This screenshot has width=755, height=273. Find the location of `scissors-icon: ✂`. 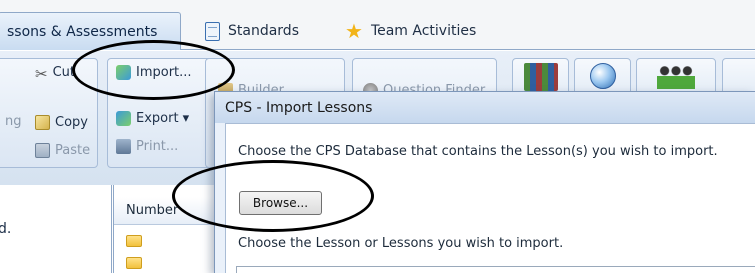

scissors-icon: ✂ is located at coordinates (41, 74).